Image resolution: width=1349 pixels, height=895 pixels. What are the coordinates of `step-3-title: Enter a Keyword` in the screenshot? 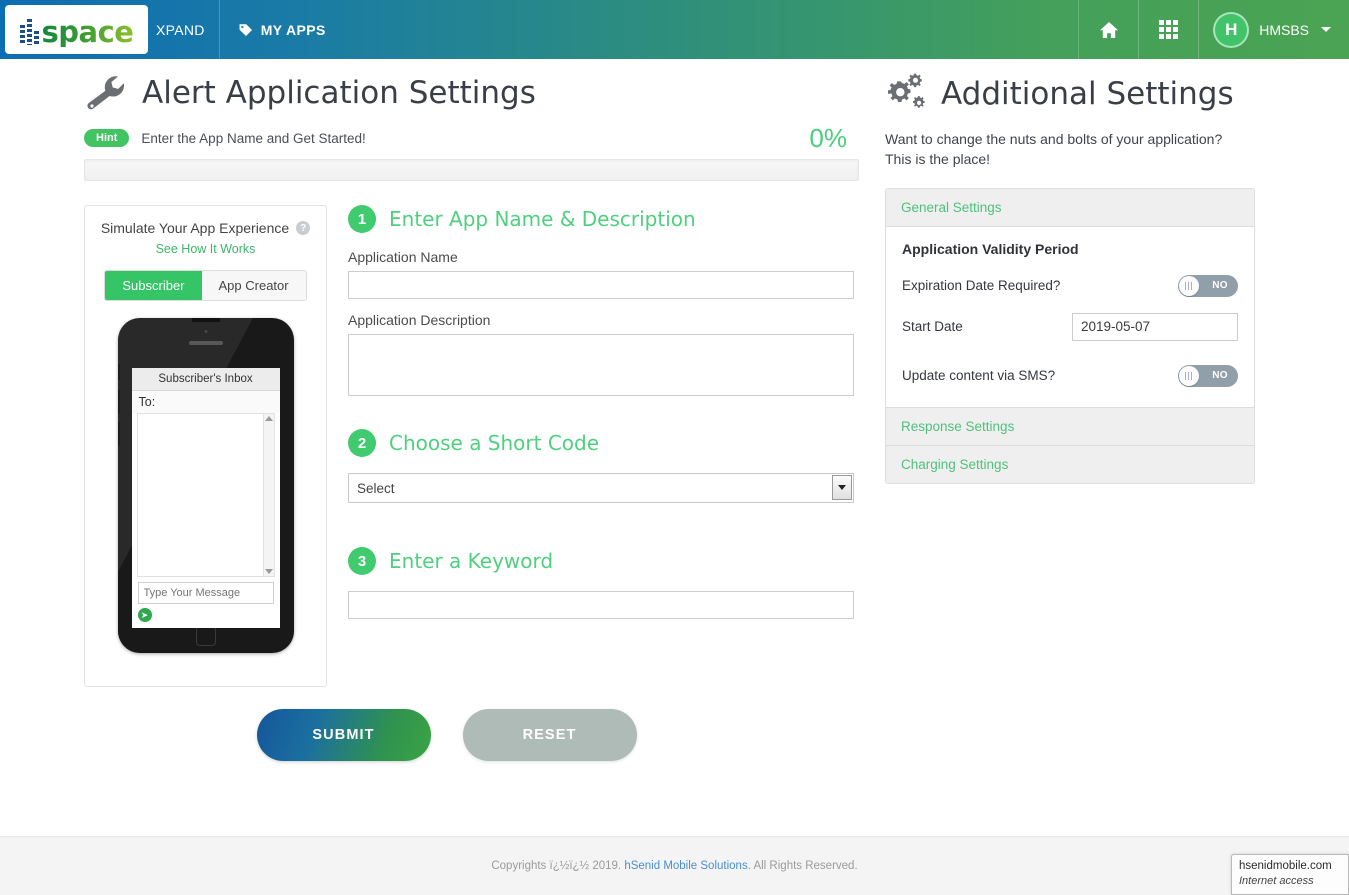 It's located at (471, 561).